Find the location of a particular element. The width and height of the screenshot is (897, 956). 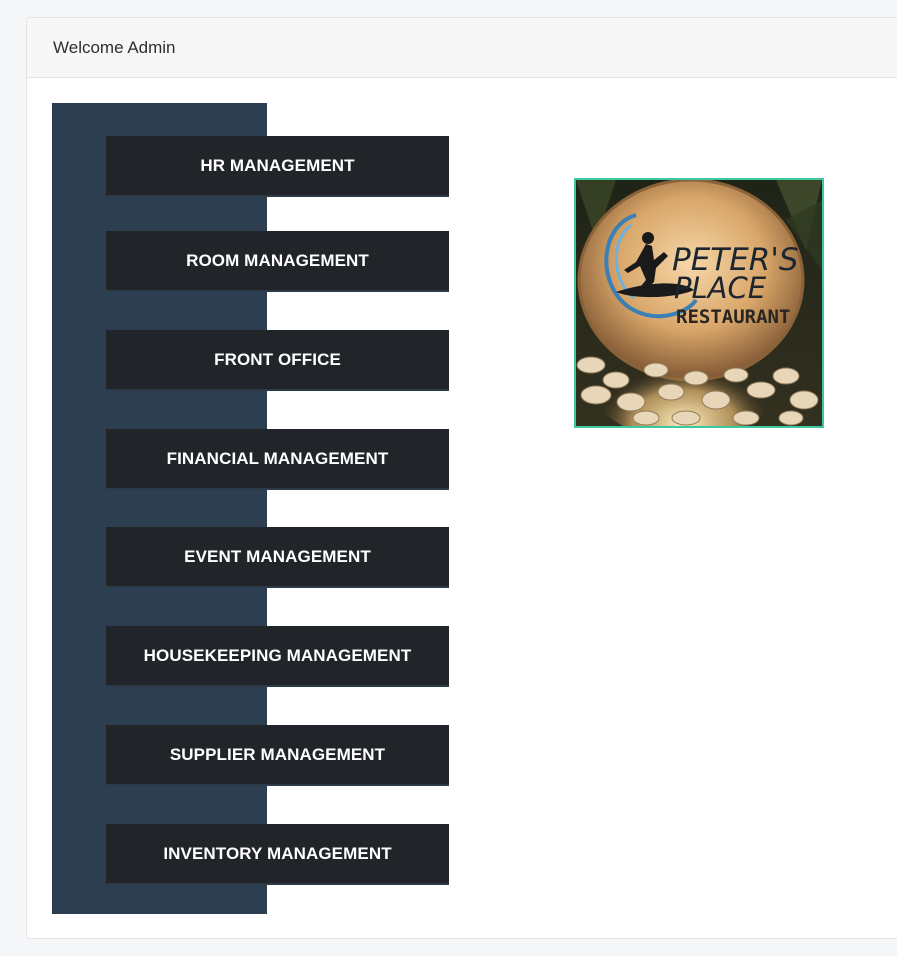

restaurant-logo-image: PETER'S PLACE RESTAURANT is located at coordinates (699, 303).